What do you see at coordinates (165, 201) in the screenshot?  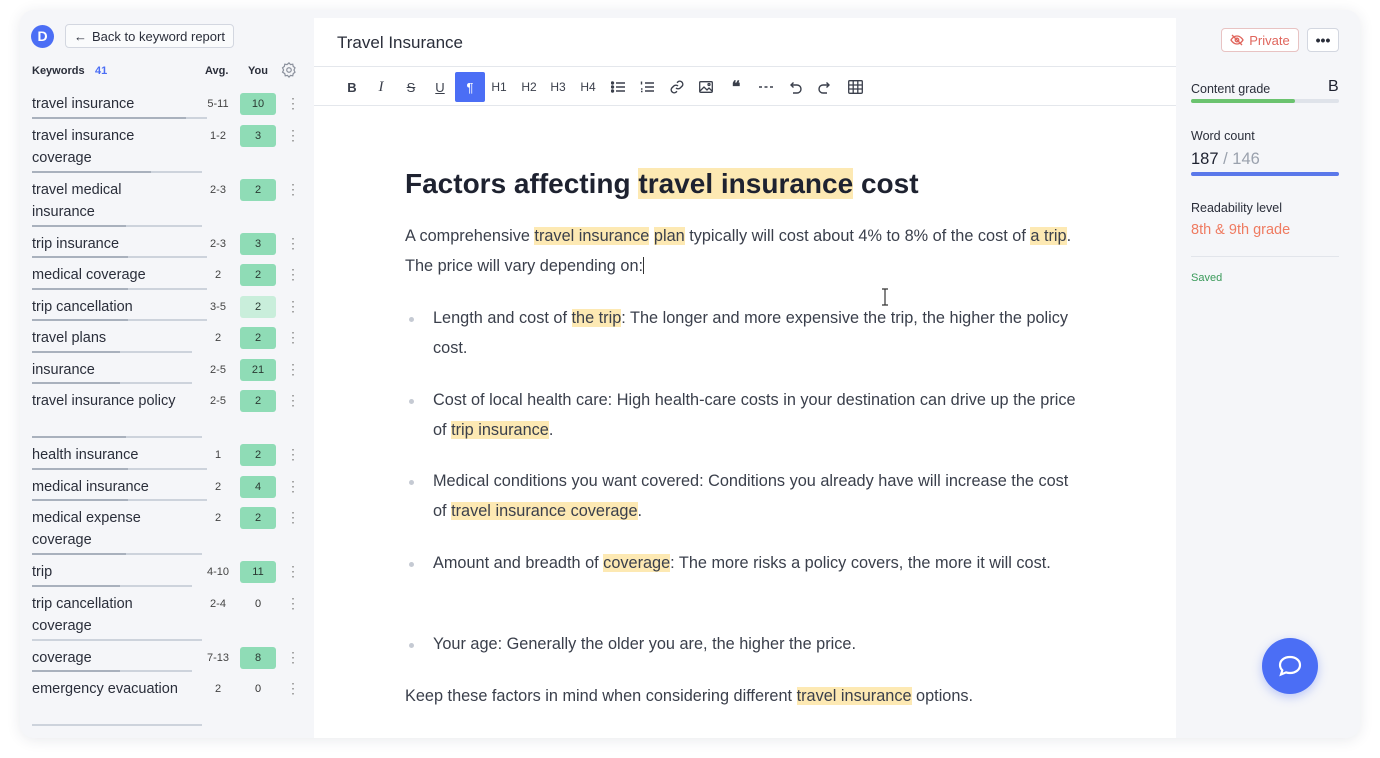 I see `keyword-row: travel medical insurance 2-3 2 ⋮` at bounding box center [165, 201].